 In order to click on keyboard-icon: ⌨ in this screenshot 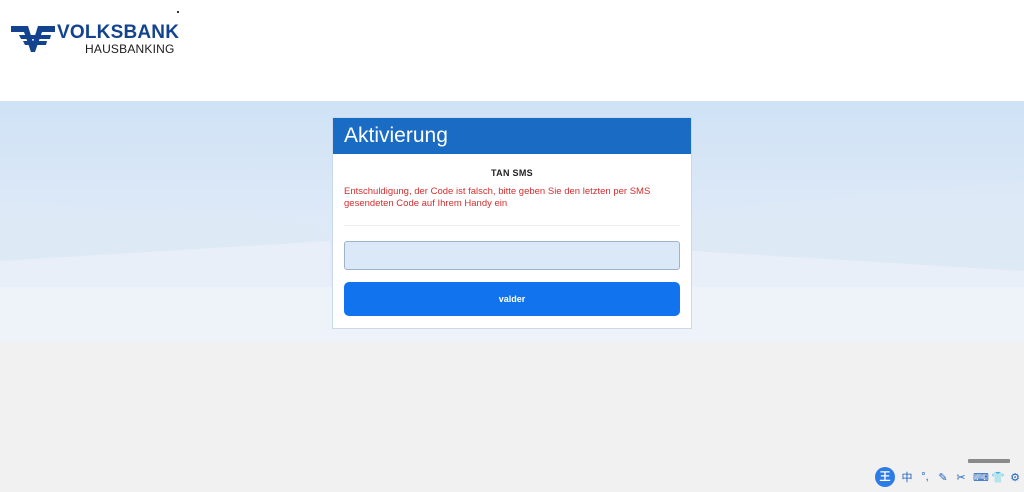, I will do `click(981, 477)`.